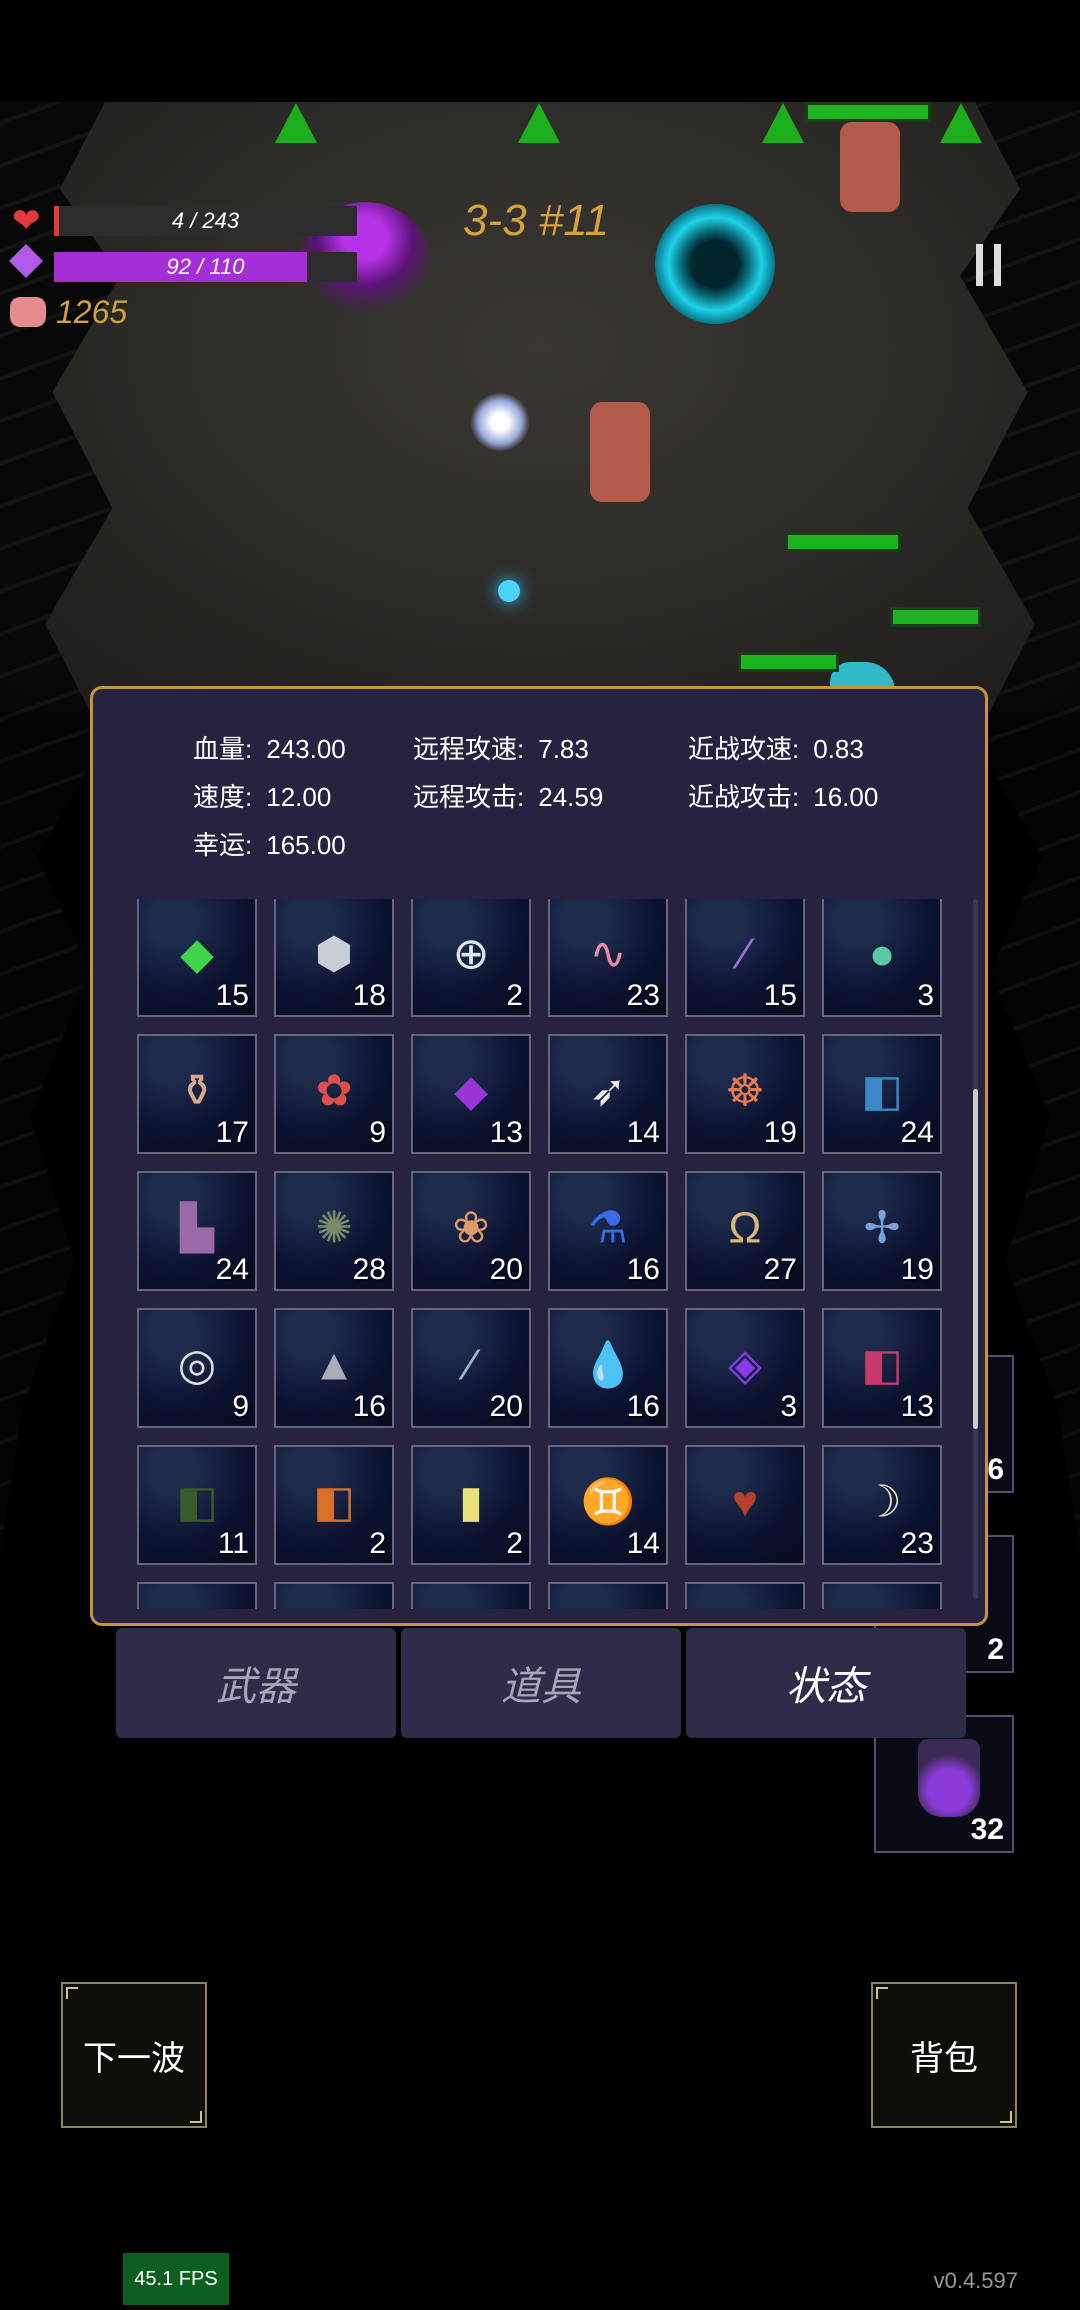 The height and width of the screenshot is (2310, 1080). I want to click on health-text: 4 / 243, so click(205, 220).